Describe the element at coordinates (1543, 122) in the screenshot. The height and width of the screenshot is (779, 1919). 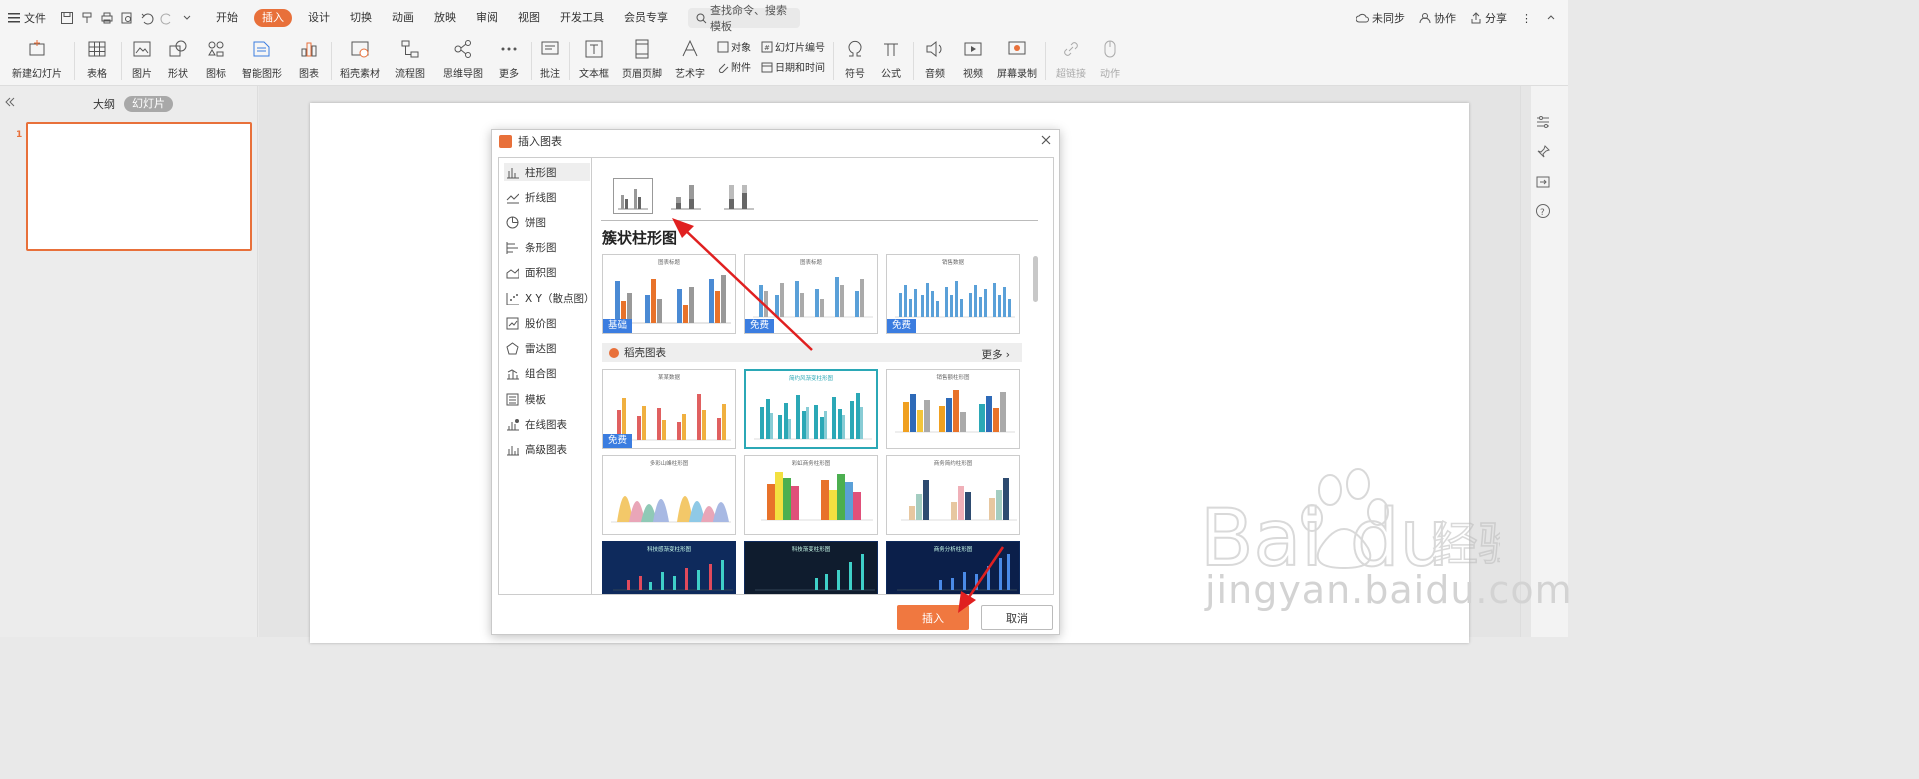
I see `properties-icon` at that location.